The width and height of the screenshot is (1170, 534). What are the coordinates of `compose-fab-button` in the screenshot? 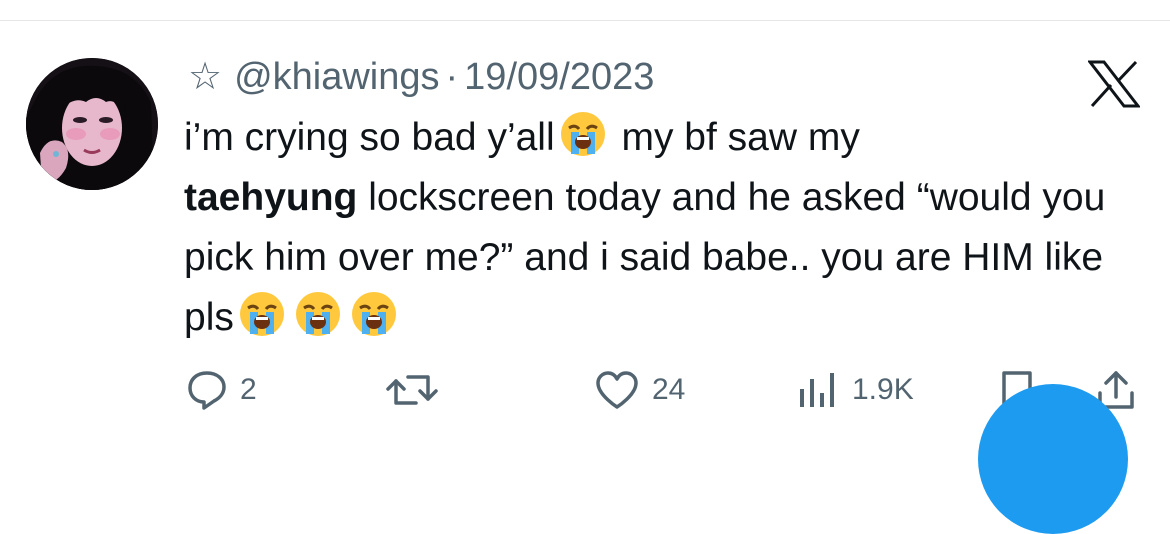 It's located at (1053, 459).